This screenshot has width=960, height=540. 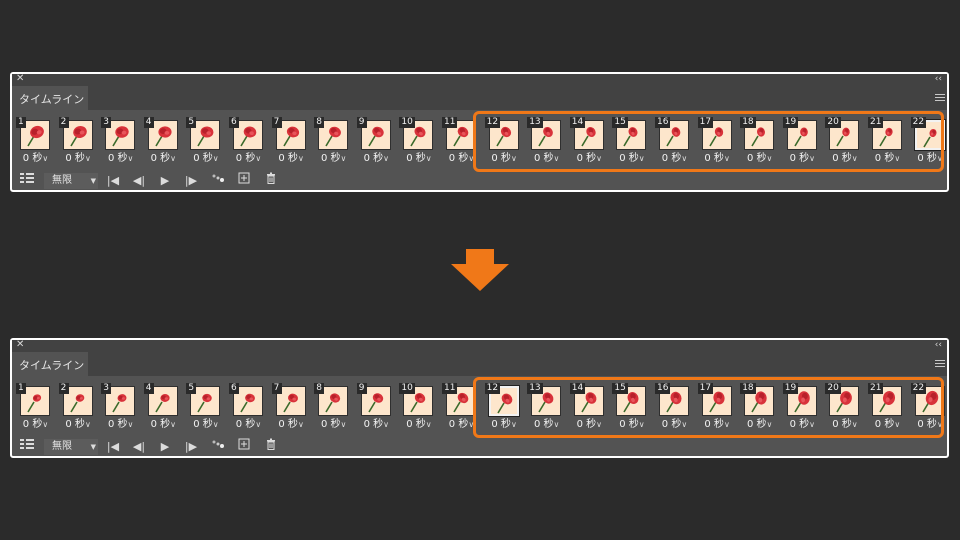 I want to click on frame-number: 11, so click(x=450, y=122).